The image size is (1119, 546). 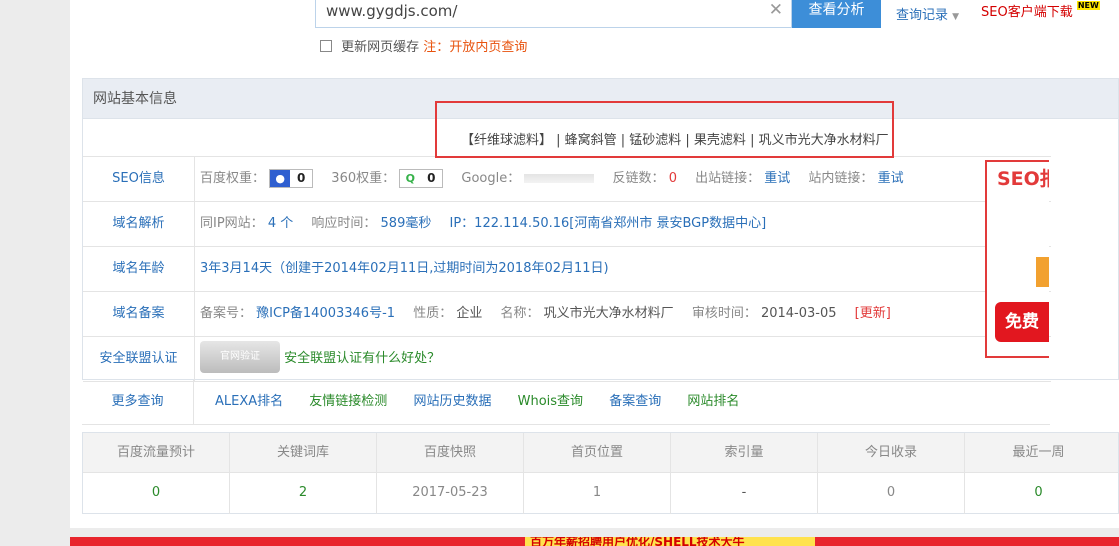 I want to click on google-pr-bar, so click(x=559, y=178).